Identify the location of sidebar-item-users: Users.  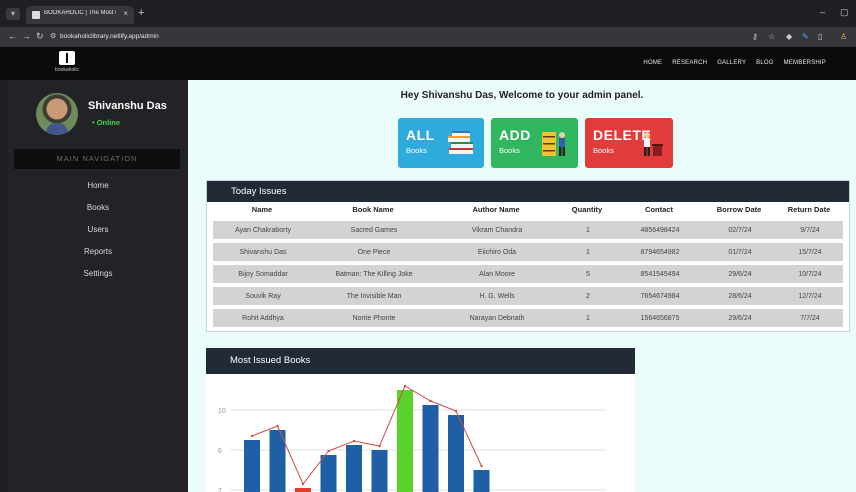
(98, 229).